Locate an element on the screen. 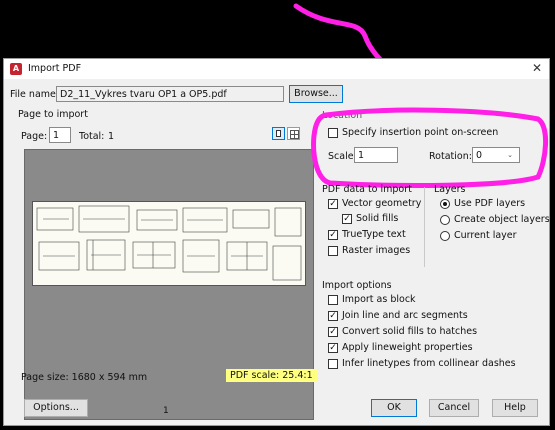 The height and width of the screenshot is (430, 555). import-options-heading: Import options is located at coordinates (357, 285).